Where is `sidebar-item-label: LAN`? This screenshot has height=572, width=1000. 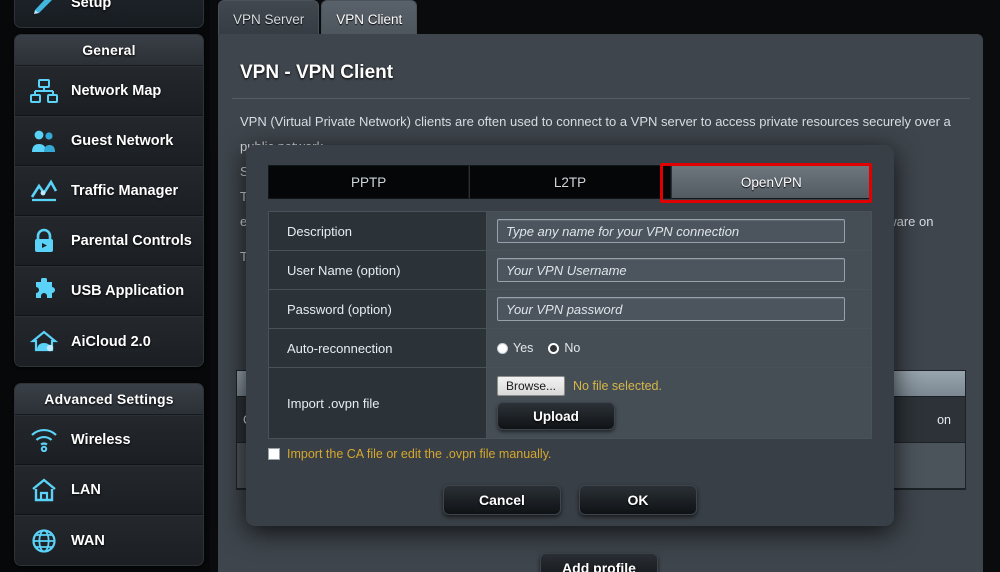 sidebar-item-label: LAN is located at coordinates (86, 490).